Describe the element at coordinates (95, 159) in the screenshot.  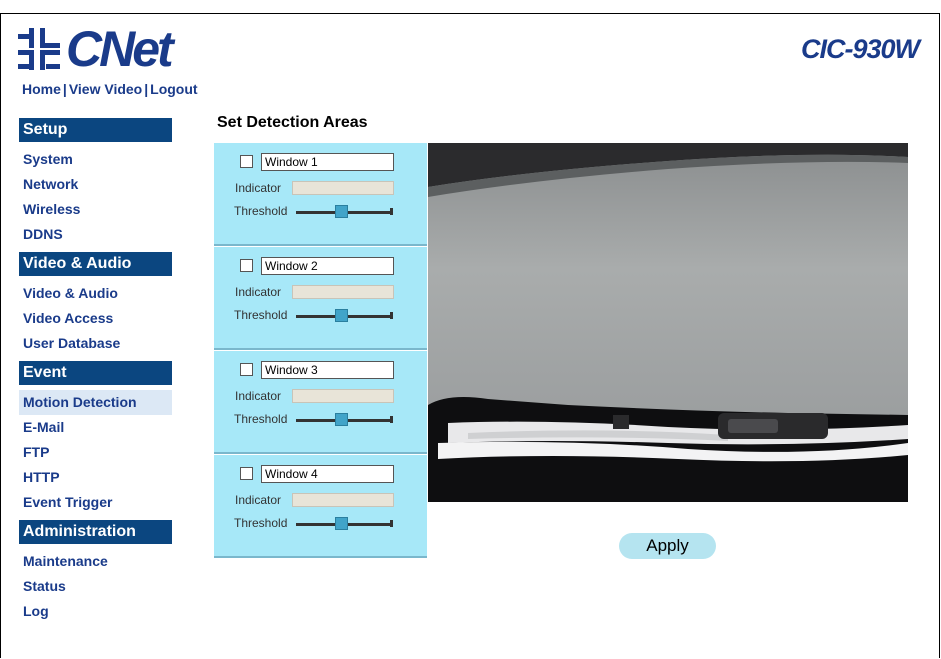
I see `sidebar-item-system: System` at that location.